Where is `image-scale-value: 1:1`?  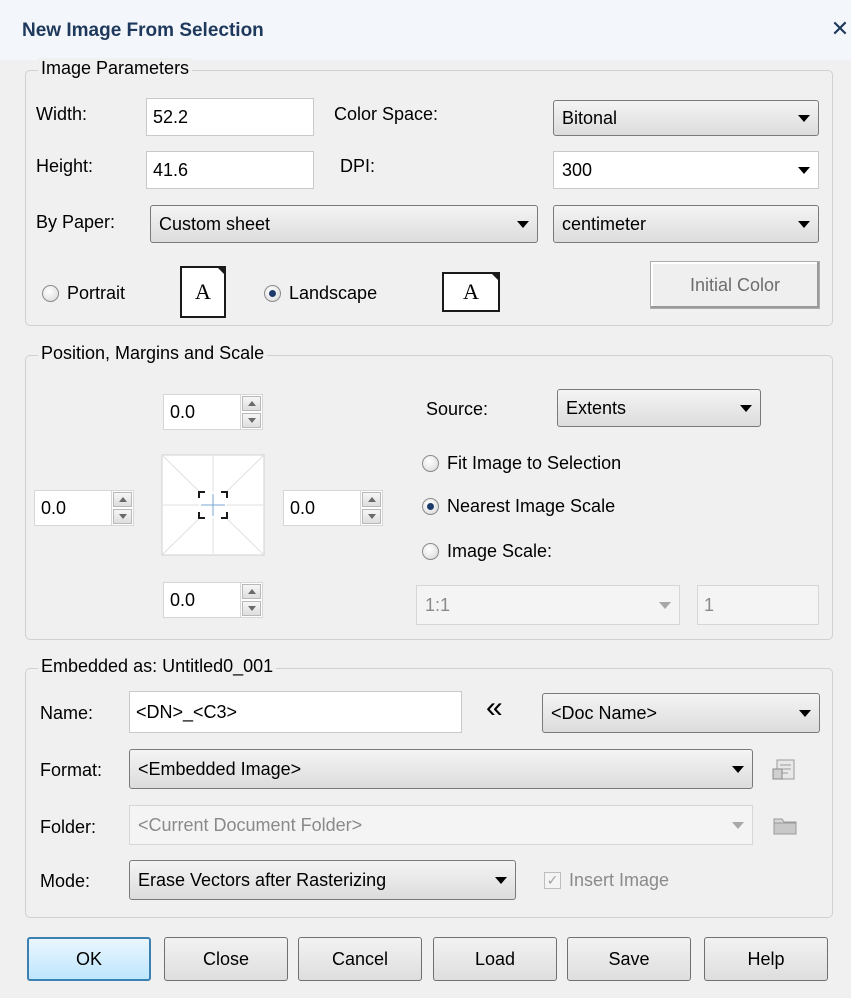
image-scale-value: 1:1 is located at coordinates (438, 604).